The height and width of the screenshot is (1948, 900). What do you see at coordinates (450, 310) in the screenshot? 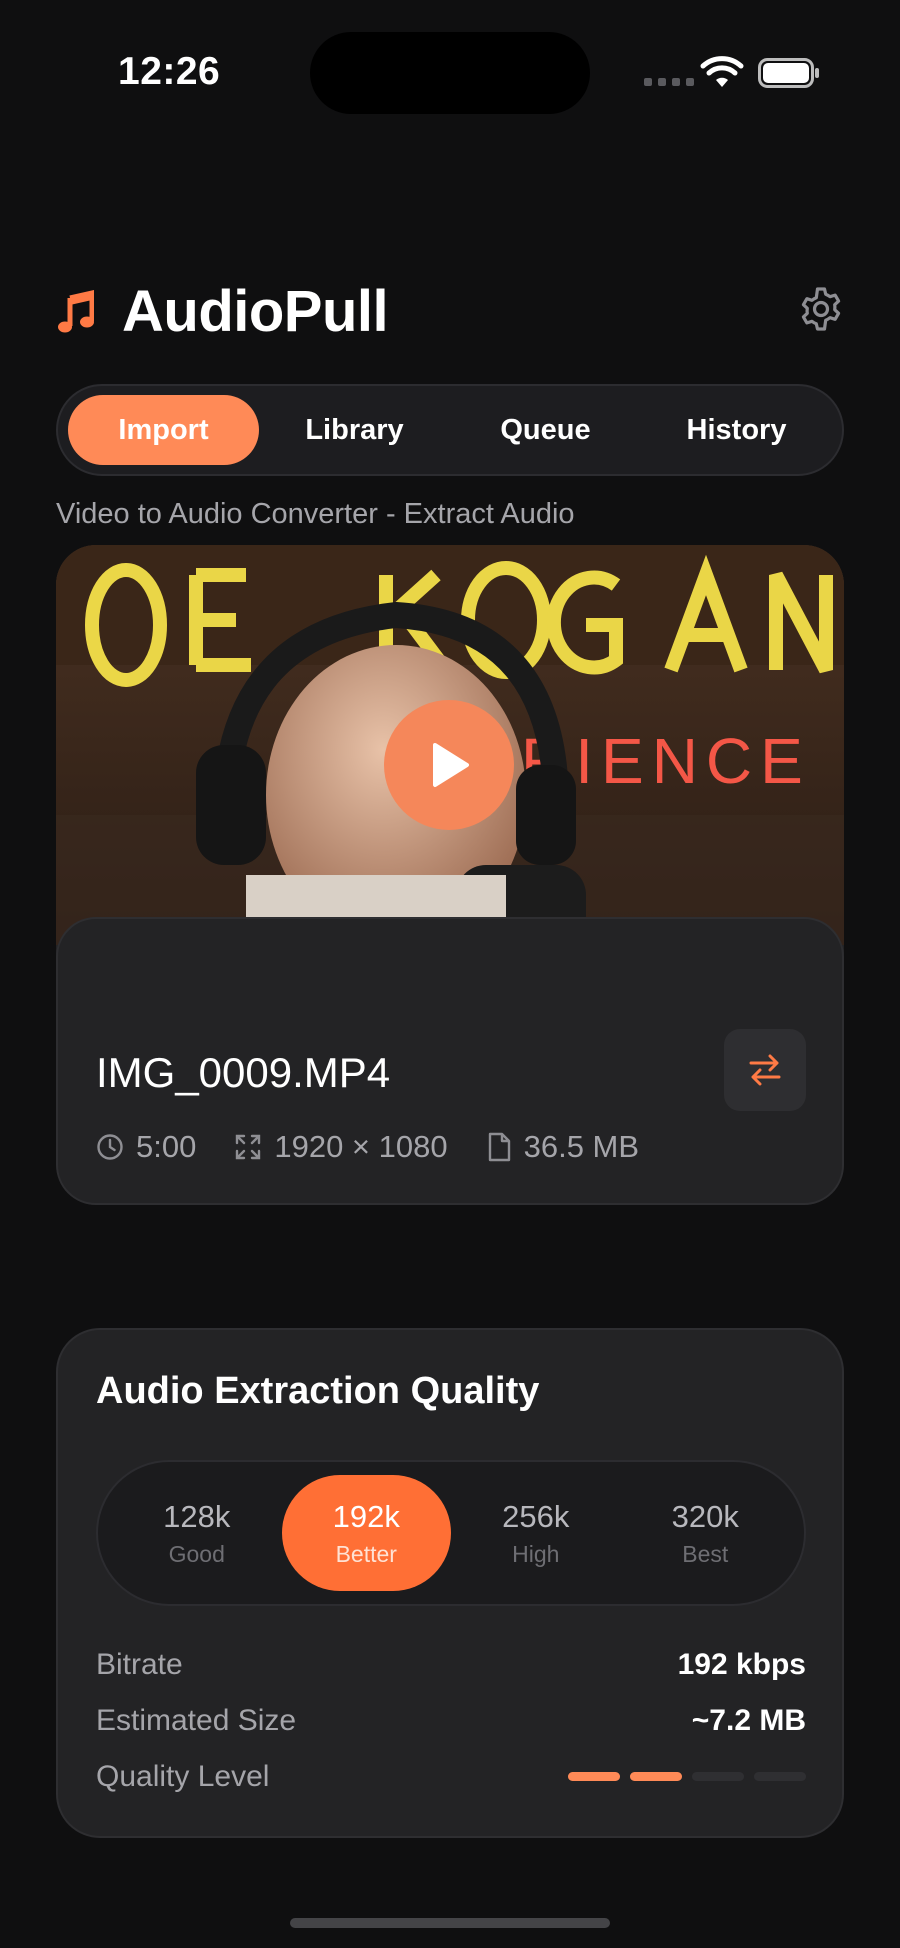
I see `app-header: AudioPull` at bounding box center [450, 310].